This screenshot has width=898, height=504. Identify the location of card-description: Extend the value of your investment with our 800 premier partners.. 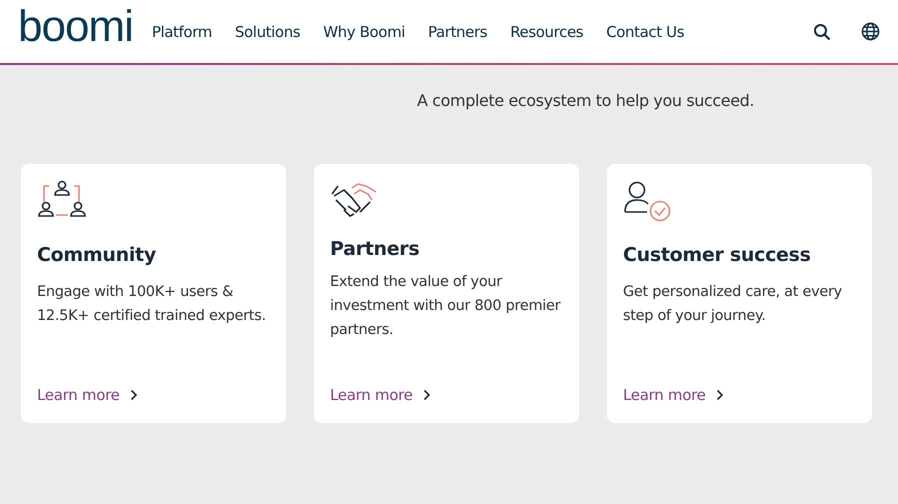
(446, 306).